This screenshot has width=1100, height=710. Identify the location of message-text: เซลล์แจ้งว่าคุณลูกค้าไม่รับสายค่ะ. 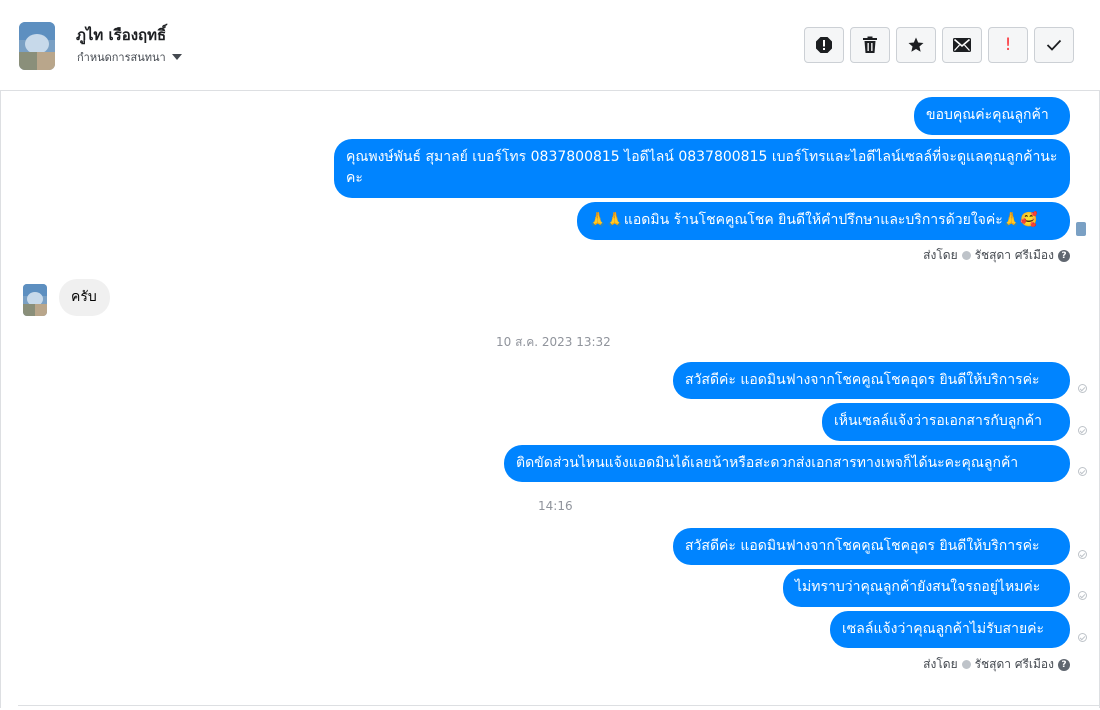
(943, 629).